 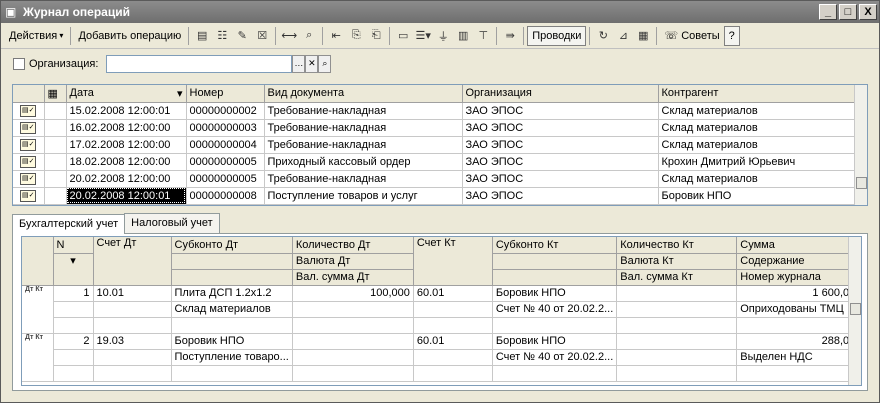 What do you see at coordinates (232, 309) in the screenshot?
I see `sub-dt-cell-2: Склад материалов` at bounding box center [232, 309].